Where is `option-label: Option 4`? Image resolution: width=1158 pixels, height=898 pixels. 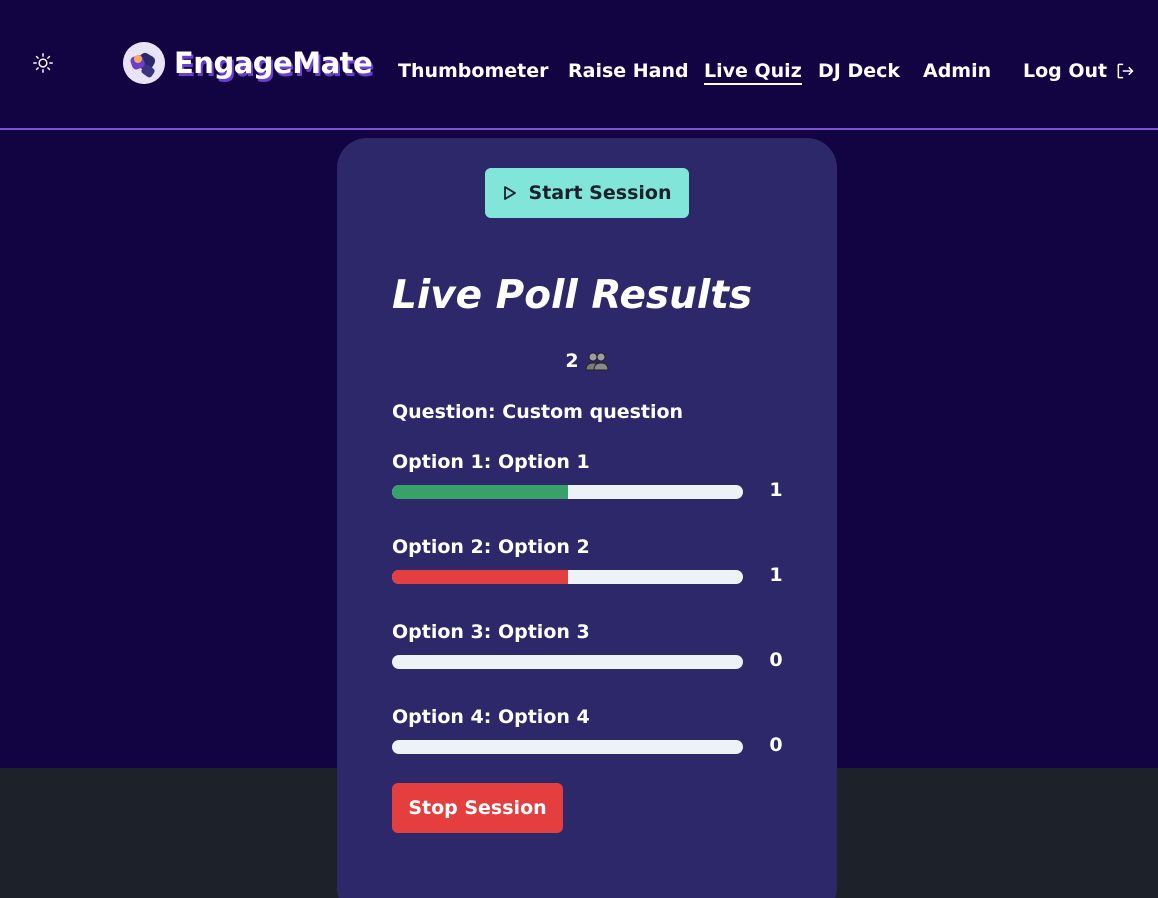 option-label: Option 4 is located at coordinates (491, 717).